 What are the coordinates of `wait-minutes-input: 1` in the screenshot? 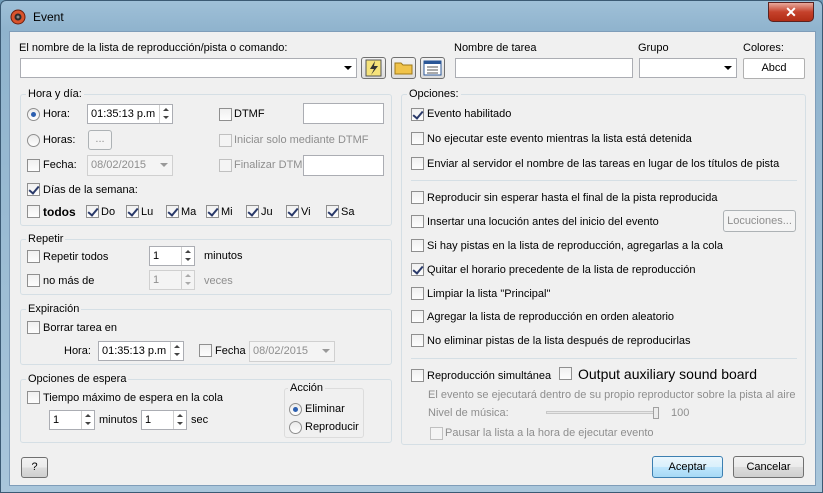 It's located at (72, 420).